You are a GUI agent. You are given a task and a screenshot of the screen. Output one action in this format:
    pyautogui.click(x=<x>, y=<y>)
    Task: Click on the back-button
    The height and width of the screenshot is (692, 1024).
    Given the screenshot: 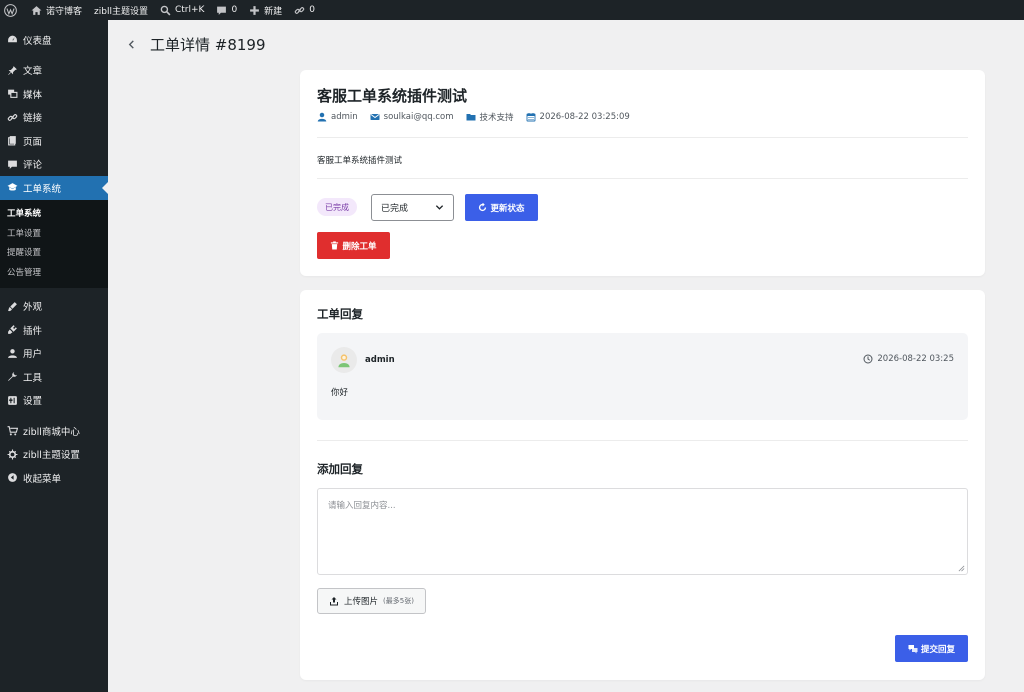 What is the action you would take?
    pyautogui.click(x=131, y=45)
    